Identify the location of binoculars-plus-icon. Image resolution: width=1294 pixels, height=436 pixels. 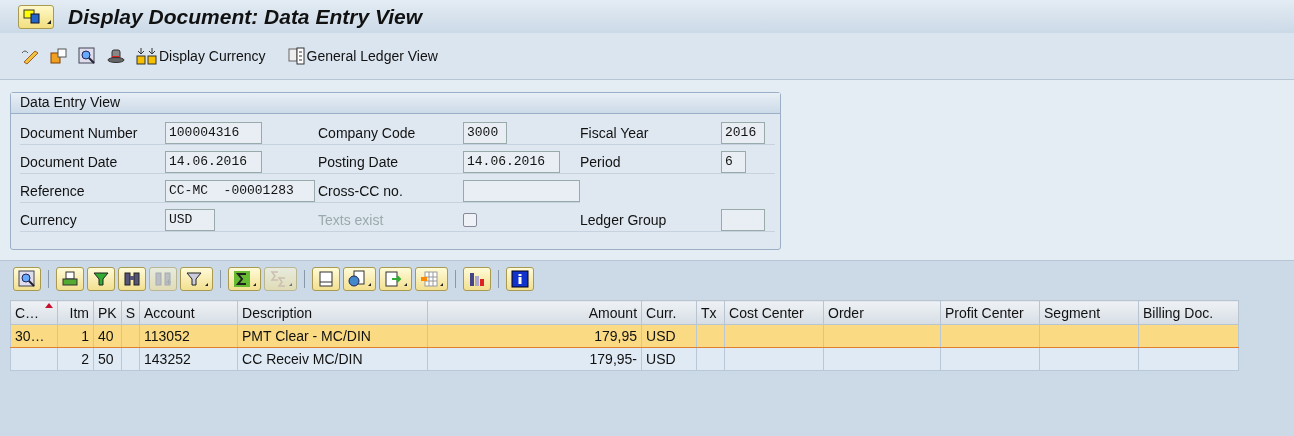
(163, 279).